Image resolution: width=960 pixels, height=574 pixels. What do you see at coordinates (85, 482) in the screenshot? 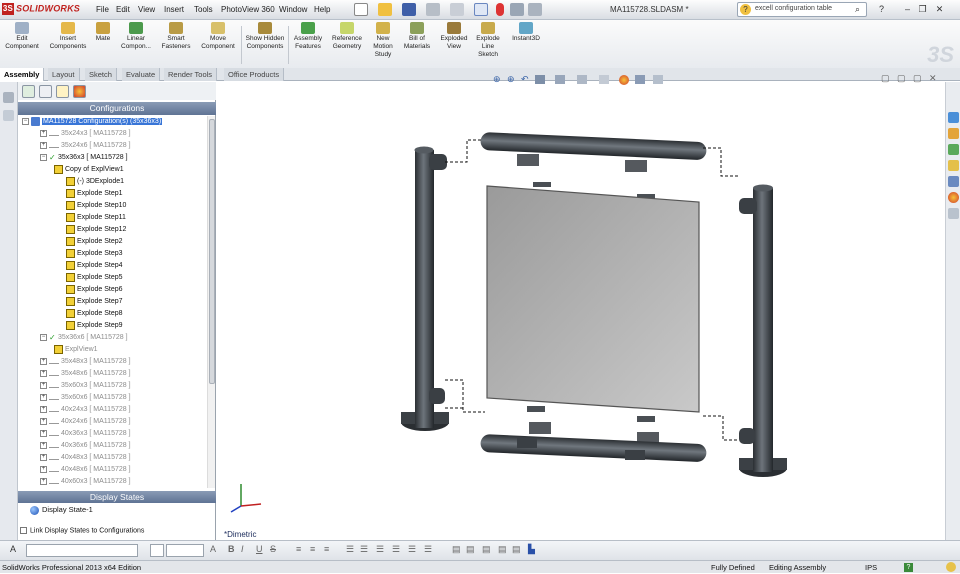
I see `configuration-item: +40x60x3 [ MA115728 ]` at bounding box center [85, 482].